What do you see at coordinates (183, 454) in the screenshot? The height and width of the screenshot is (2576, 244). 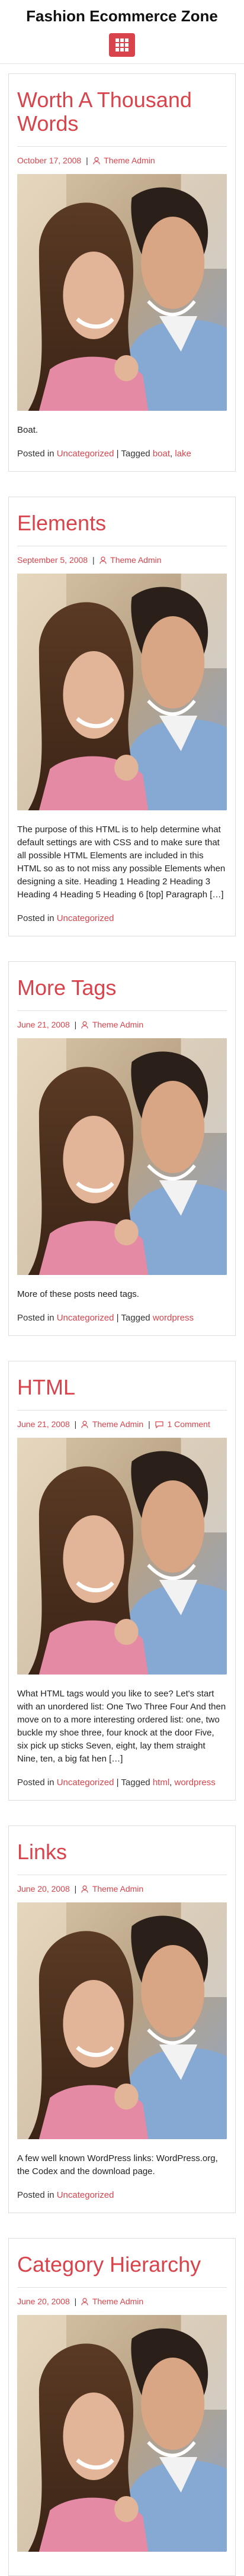 I see `tag-link: lake` at bounding box center [183, 454].